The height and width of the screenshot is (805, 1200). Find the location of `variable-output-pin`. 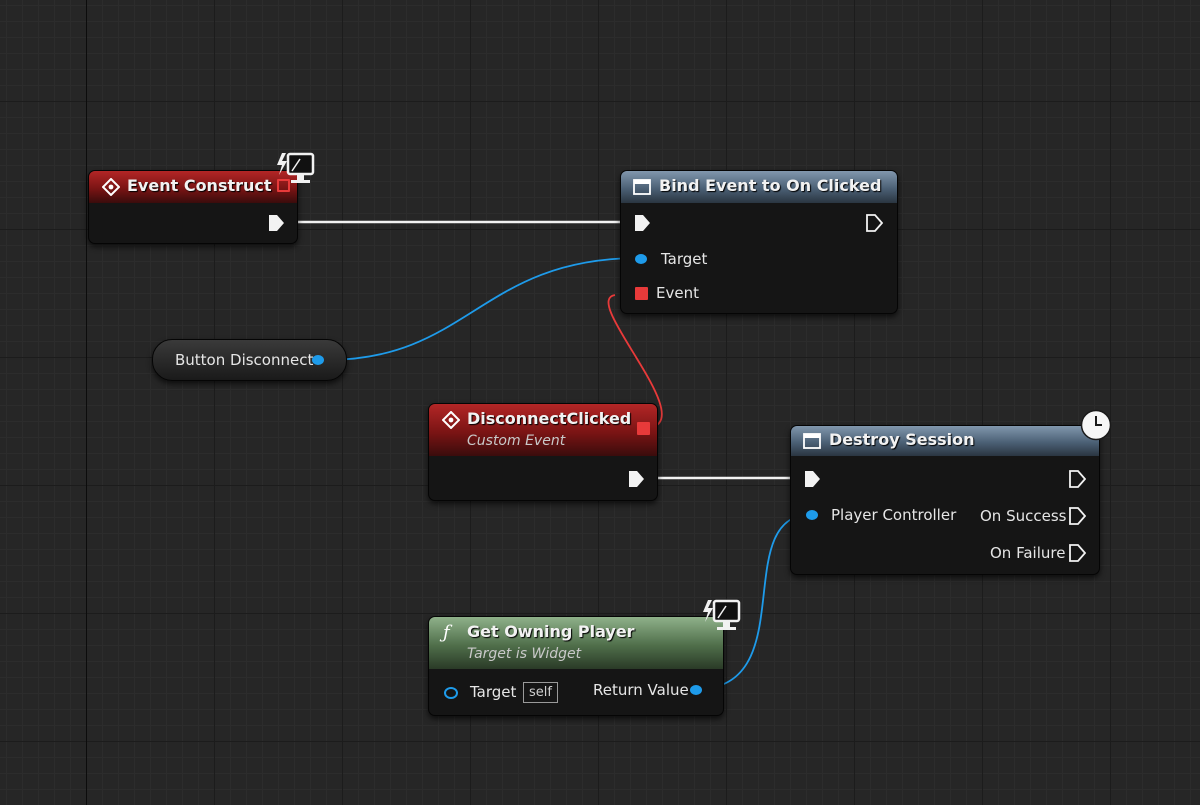

variable-output-pin is located at coordinates (318, 360).